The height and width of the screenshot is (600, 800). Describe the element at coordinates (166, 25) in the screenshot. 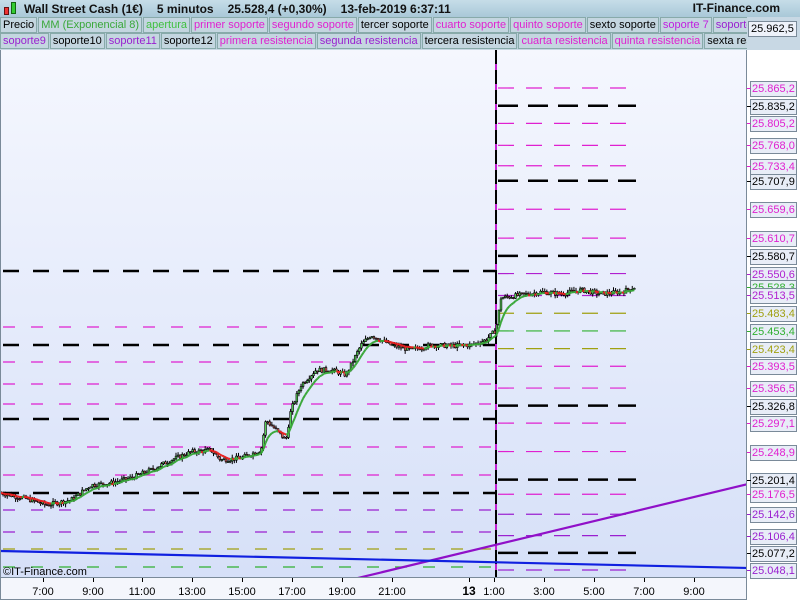

I see `legend-item: apertura` at that location.